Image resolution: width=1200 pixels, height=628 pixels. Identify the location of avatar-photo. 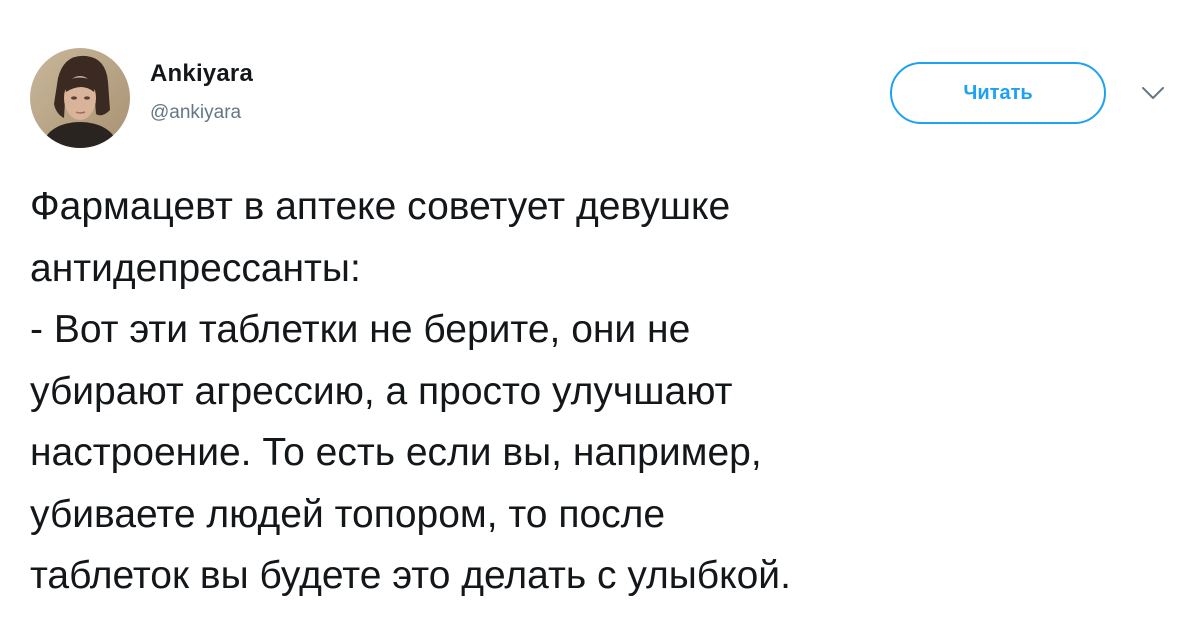
(80, 98).